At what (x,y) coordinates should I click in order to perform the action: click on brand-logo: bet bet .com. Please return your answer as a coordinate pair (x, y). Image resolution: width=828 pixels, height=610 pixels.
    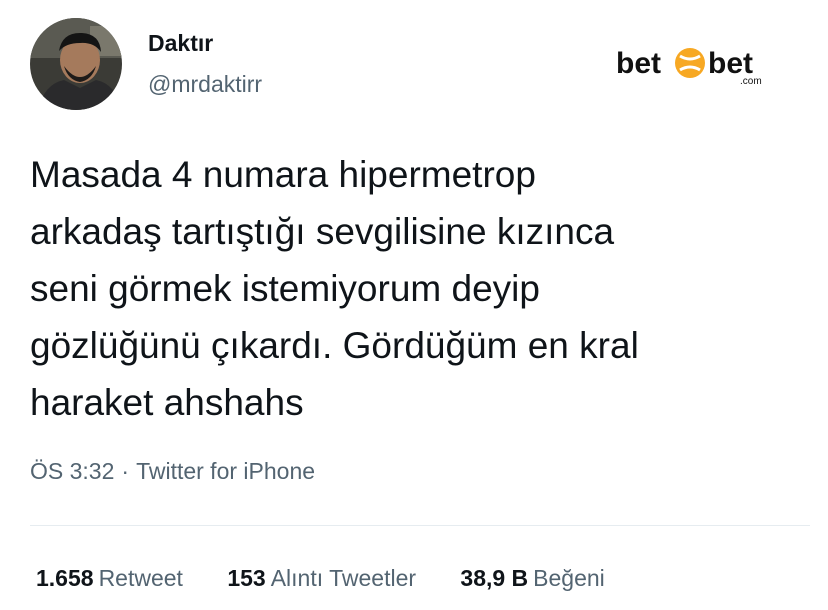
    Looking at the image, I should click on (694, 65).